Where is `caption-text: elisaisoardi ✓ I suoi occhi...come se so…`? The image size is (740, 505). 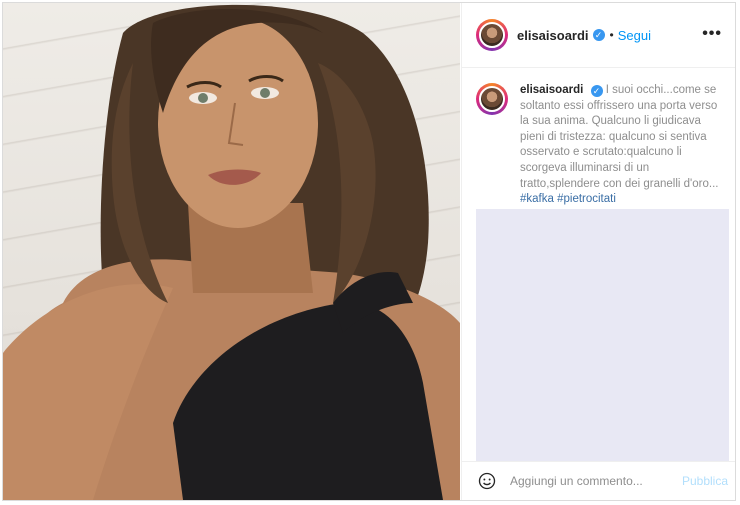
caption-text: elisaisoardi ✓ I suoi occhi...come se so… is located at coordinates (620, 145).